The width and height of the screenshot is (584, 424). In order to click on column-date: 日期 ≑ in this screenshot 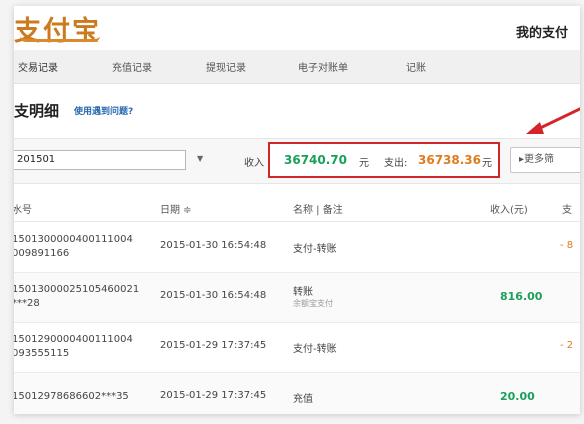, I will do `click(176, 208)`.